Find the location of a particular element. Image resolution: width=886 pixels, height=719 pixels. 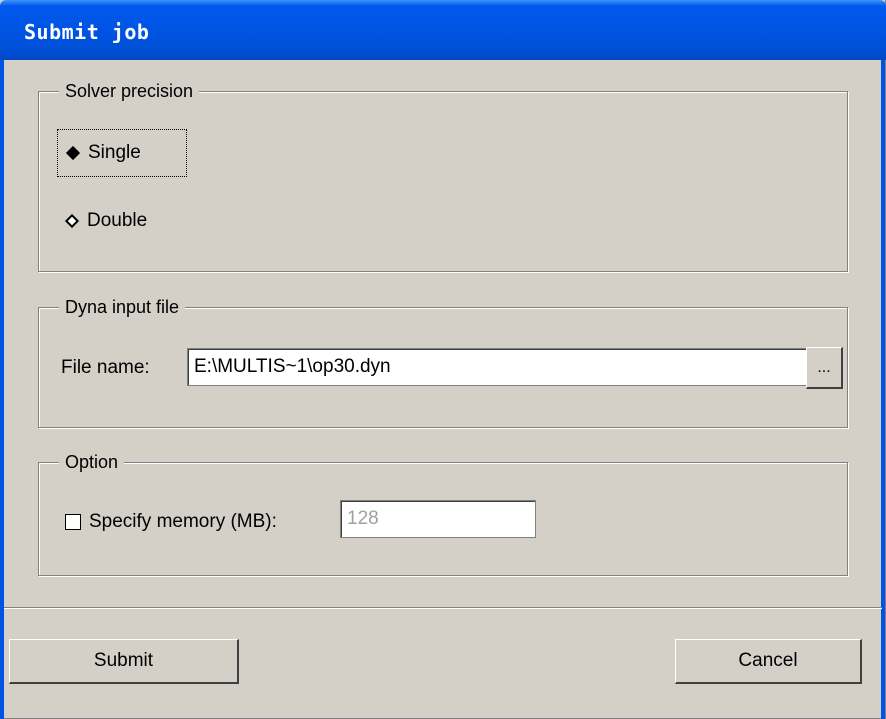

specify-memory-checkbox-box is located at coordinates (73, 522).